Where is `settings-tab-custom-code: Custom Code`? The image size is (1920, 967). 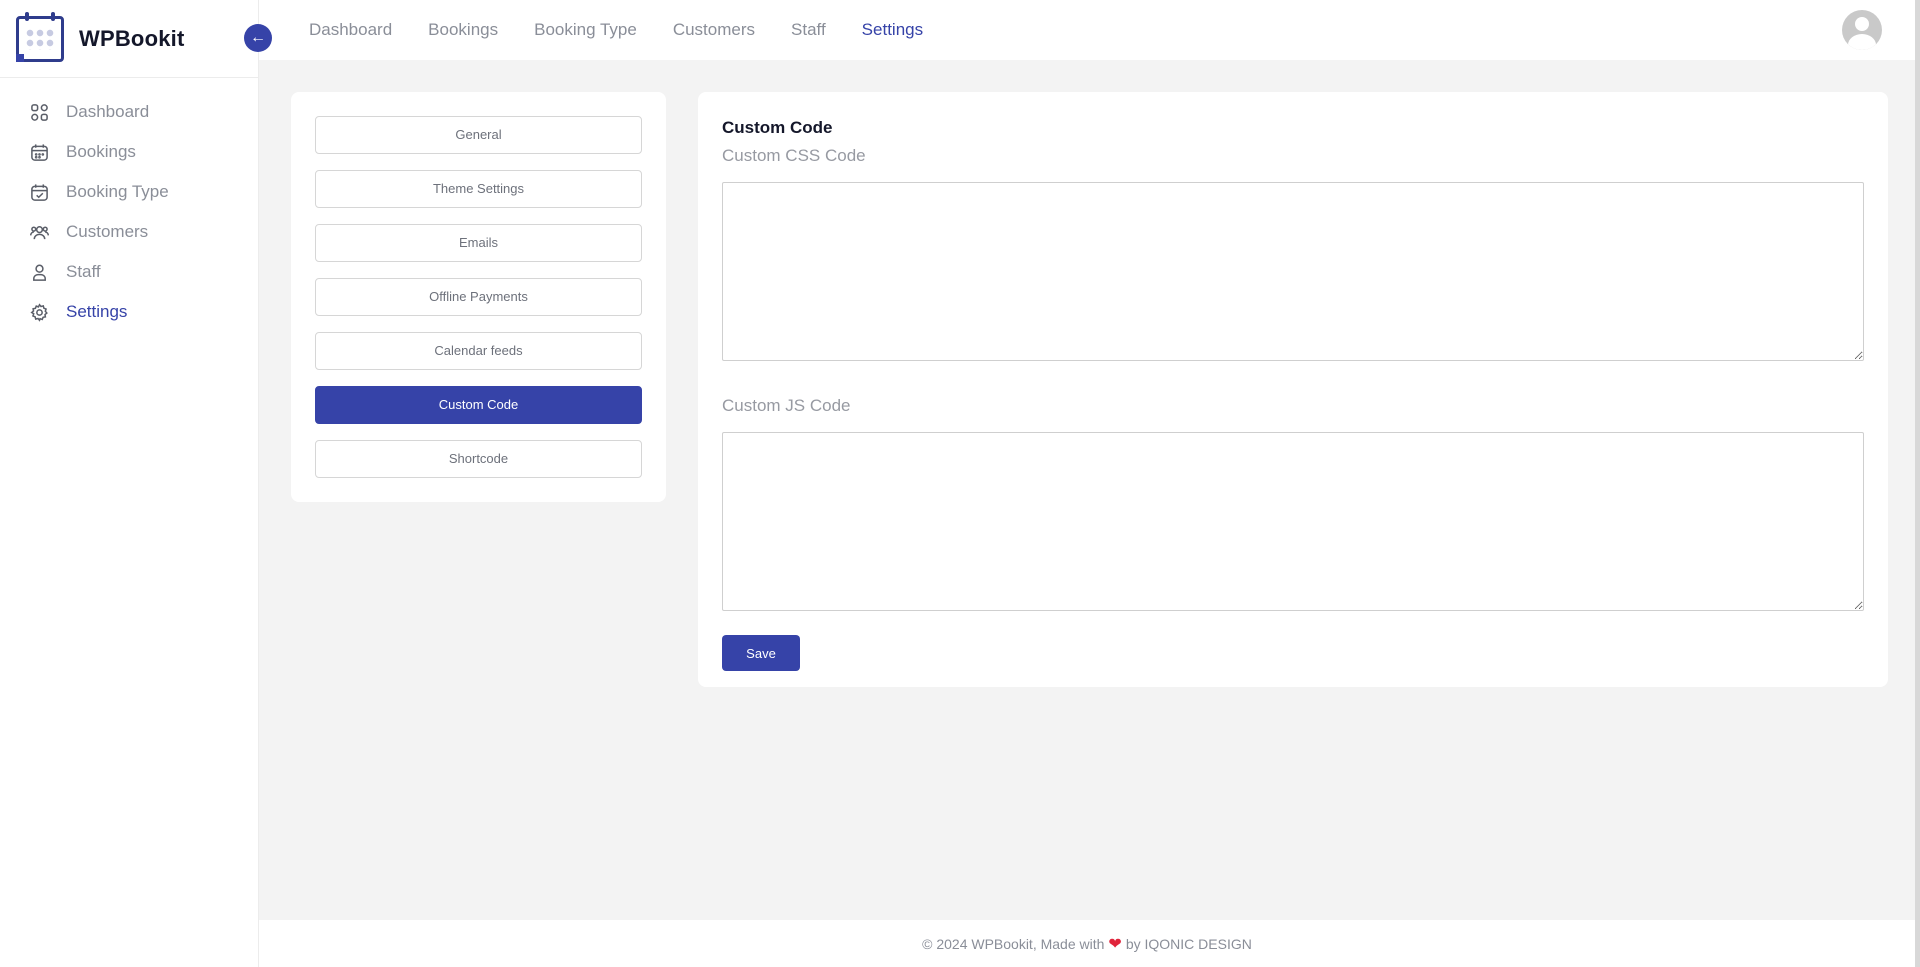 settings-tab-custom-code: Custom Code is located at coordinates (478, 405).